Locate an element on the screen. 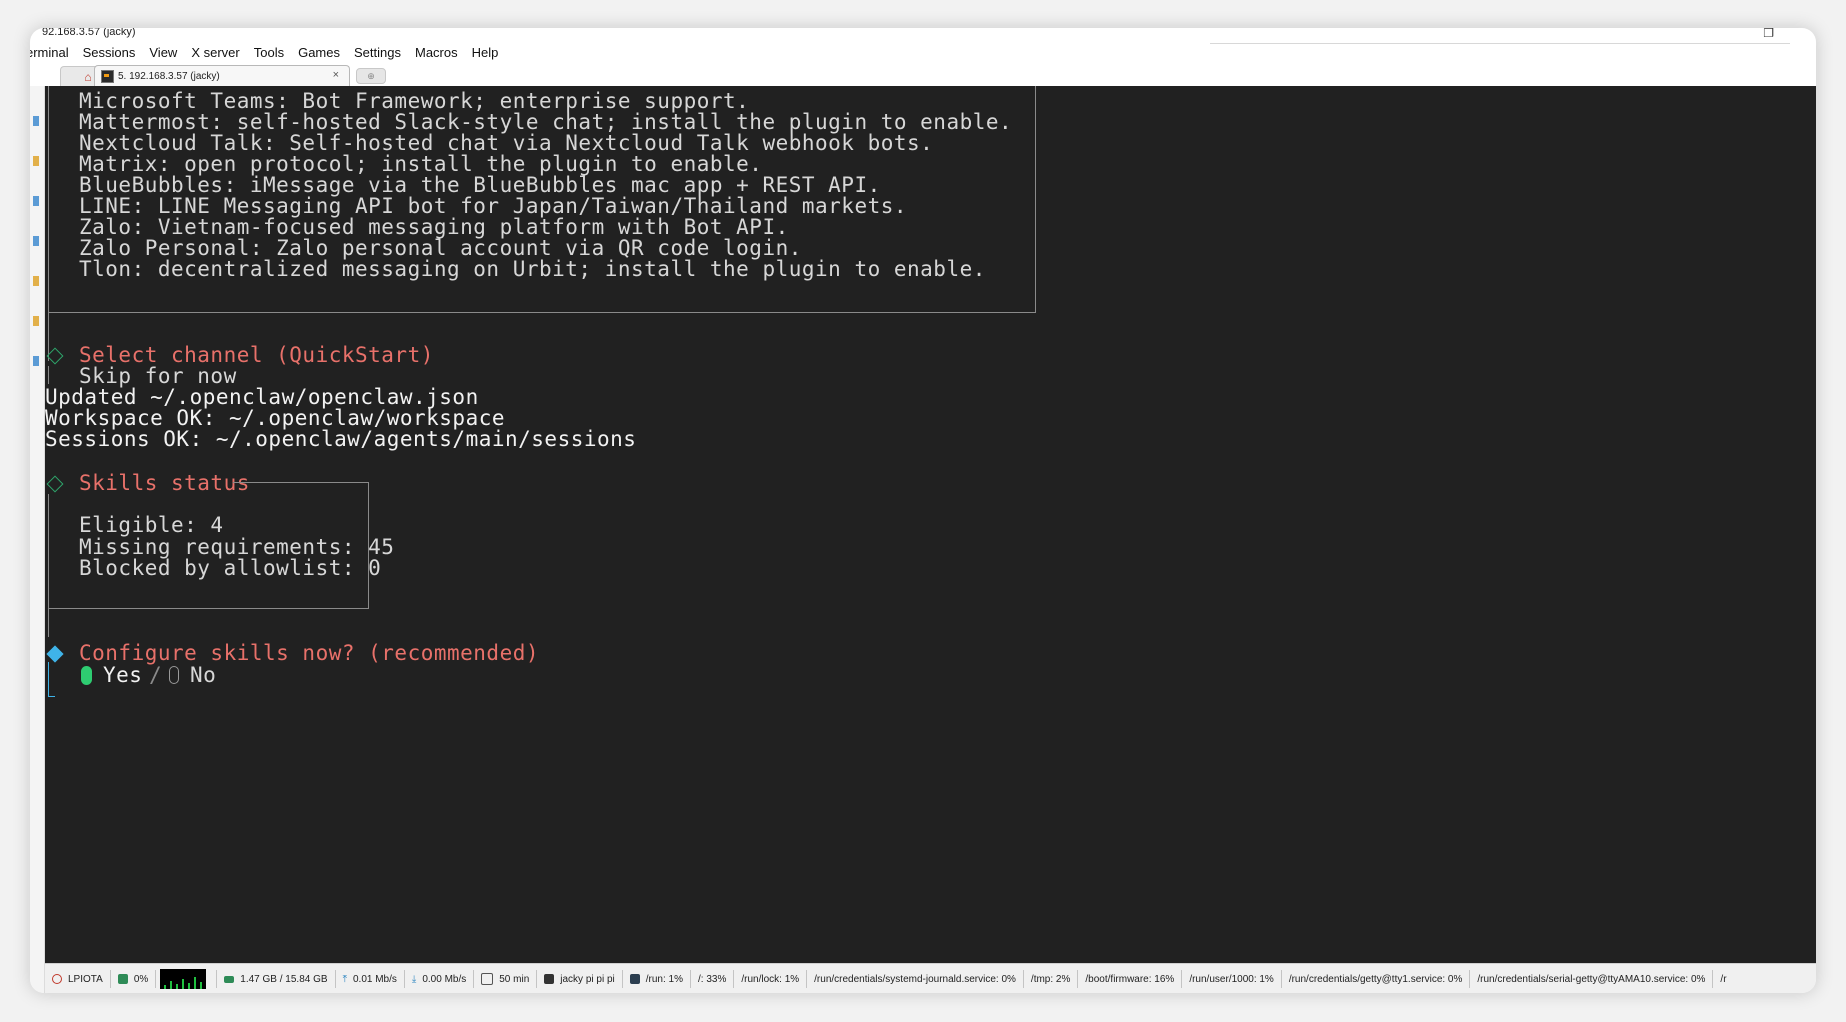 The width and height of the screenshot is (1846, 1022). option-no: No is located at coordinates (203, 675).